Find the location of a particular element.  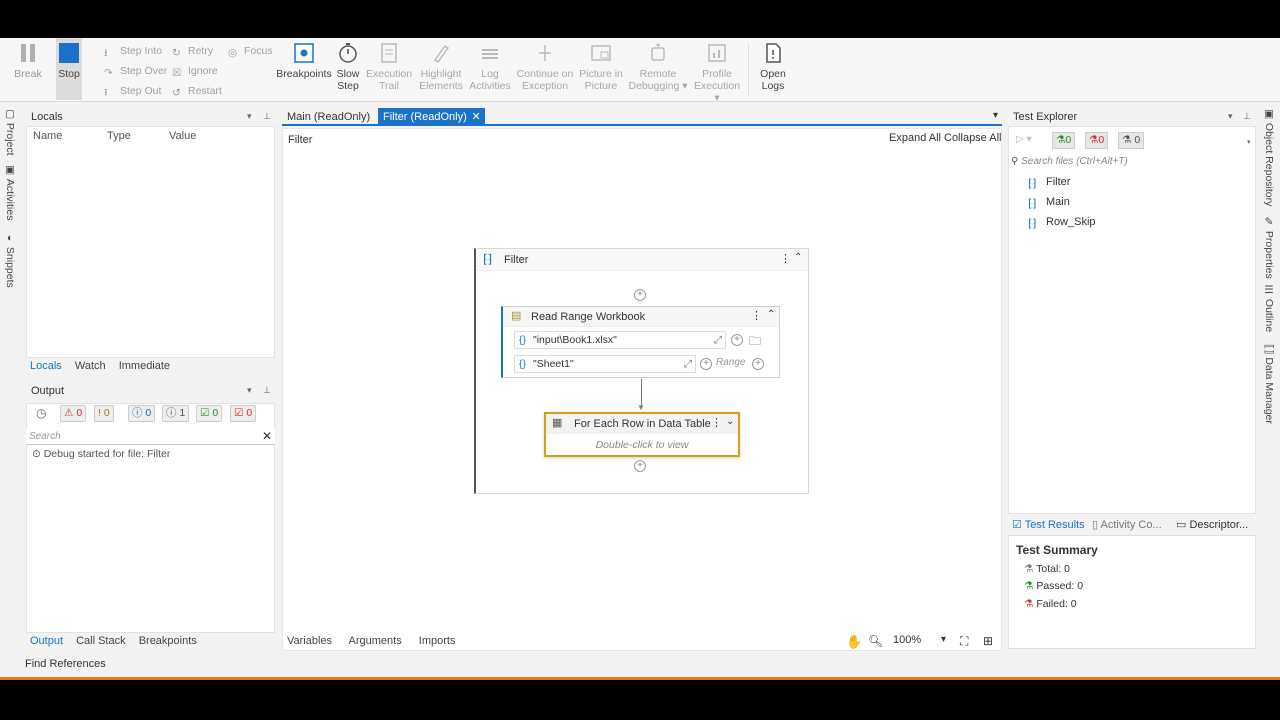

slow-step-button: Slow Step is located at coordinates (348, 67).